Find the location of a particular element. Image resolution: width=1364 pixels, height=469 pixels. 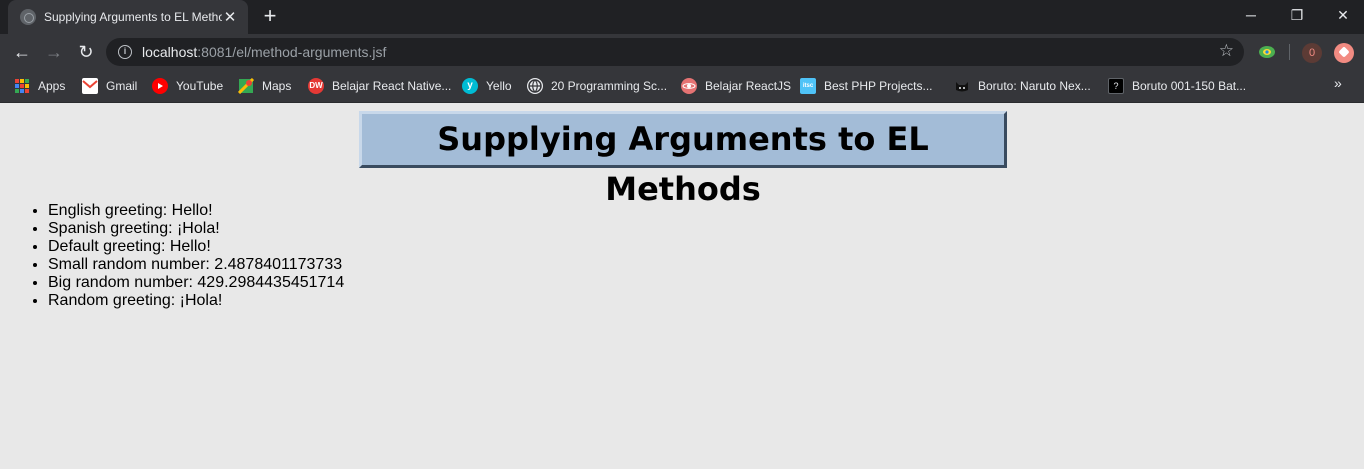

bookmark-apps: Apps is located at coordinates (40, 86).